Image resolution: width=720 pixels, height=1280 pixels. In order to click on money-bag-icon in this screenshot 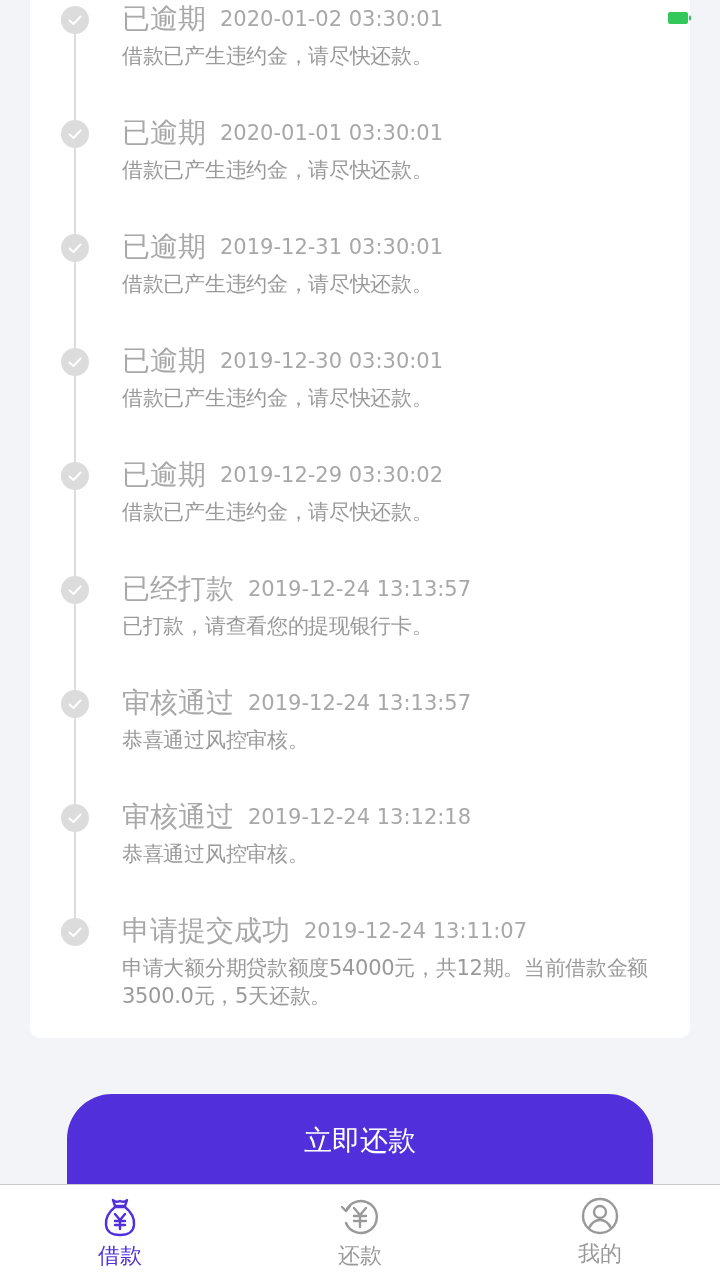, I will do `click(120, 1217)`.